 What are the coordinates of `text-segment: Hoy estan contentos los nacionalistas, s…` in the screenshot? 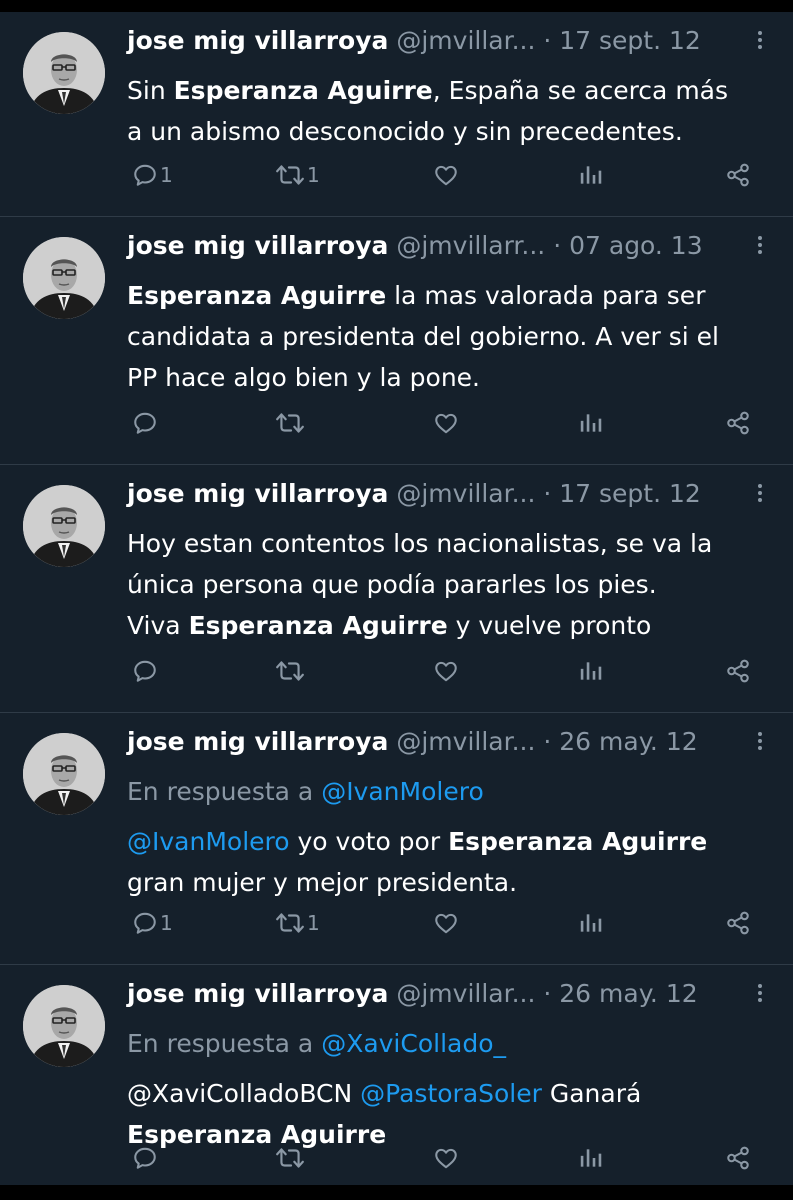 It's located at (420, 543).